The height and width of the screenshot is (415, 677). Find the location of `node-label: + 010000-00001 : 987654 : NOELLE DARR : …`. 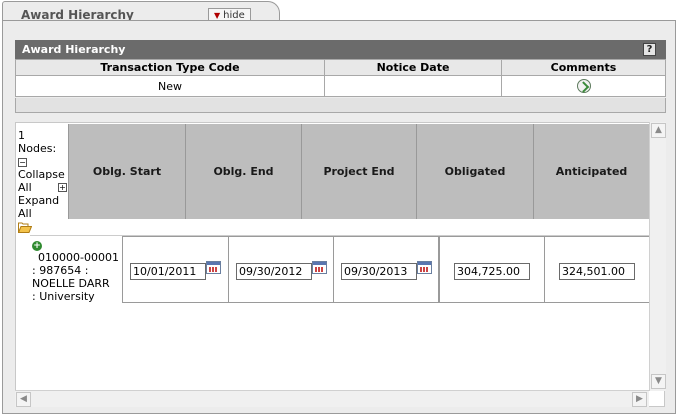

node-label: + 010000-00001 : 987654 : NOELLE DARR : … is located at coordinates (76, 270).